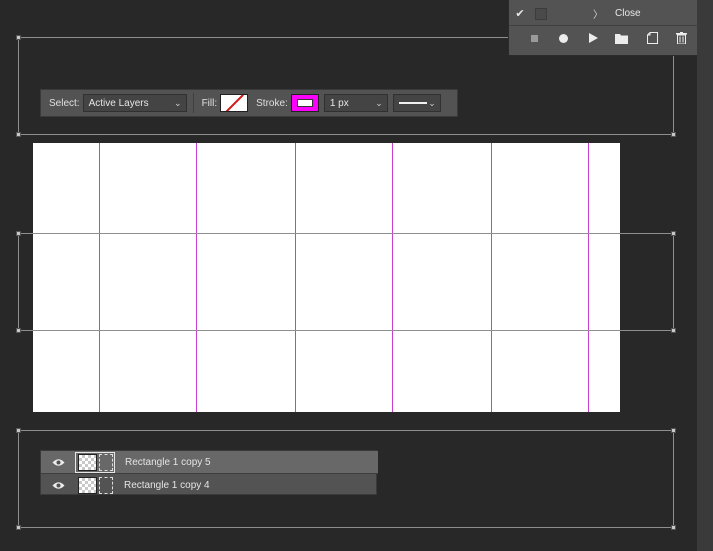  What do you see at coordinates (681, 38) in the screenshot?
I see `trash-icon` at bounding box center [681, 38].